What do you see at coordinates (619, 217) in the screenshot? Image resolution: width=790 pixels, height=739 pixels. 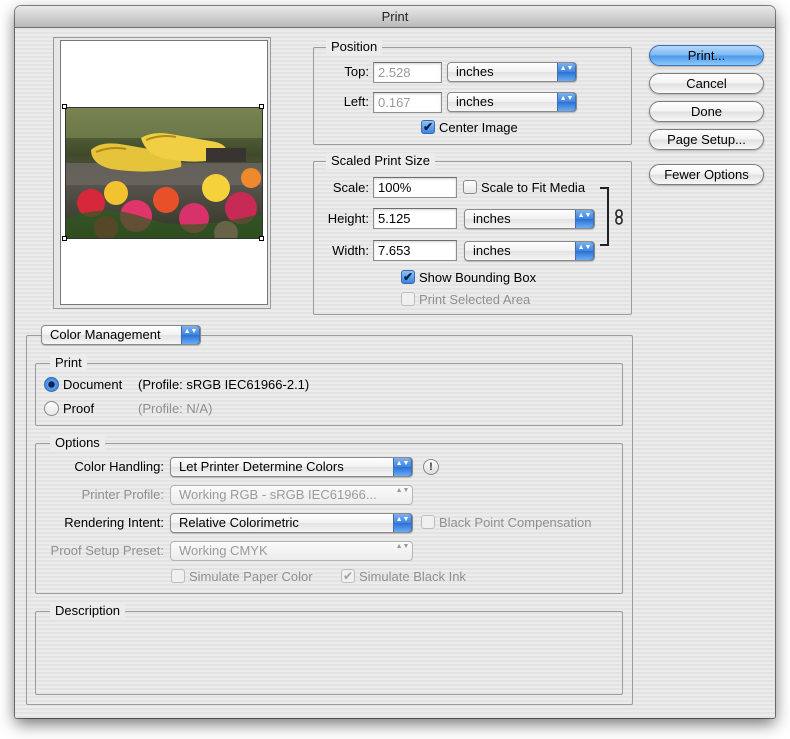 I see `link-chain-icon` at bounding box center [619, 217].